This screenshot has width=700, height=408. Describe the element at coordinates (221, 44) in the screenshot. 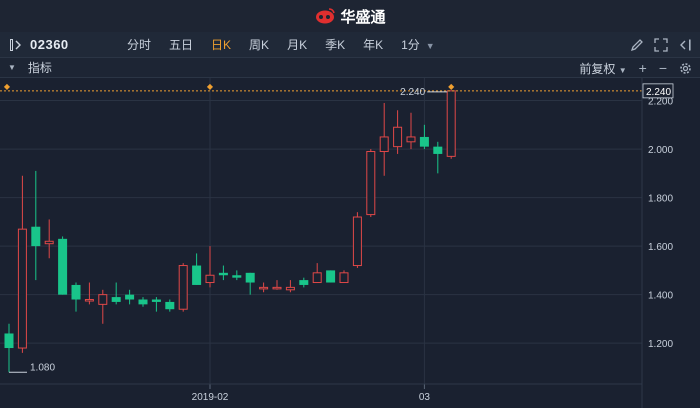

I see `tab-period-2: 日K` at that location.